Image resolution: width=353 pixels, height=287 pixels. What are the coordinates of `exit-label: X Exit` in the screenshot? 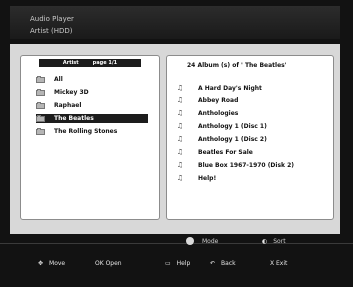 It's located at (279, 263).